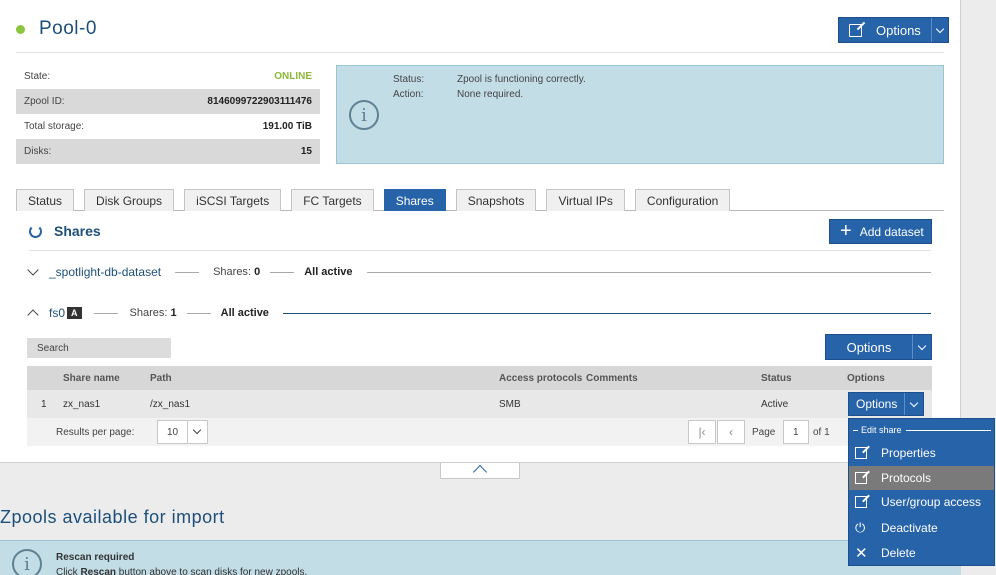 The height and width of the screenshot is (575, 996). I want to click on results-per-page-select: 10, so click(182, 432).